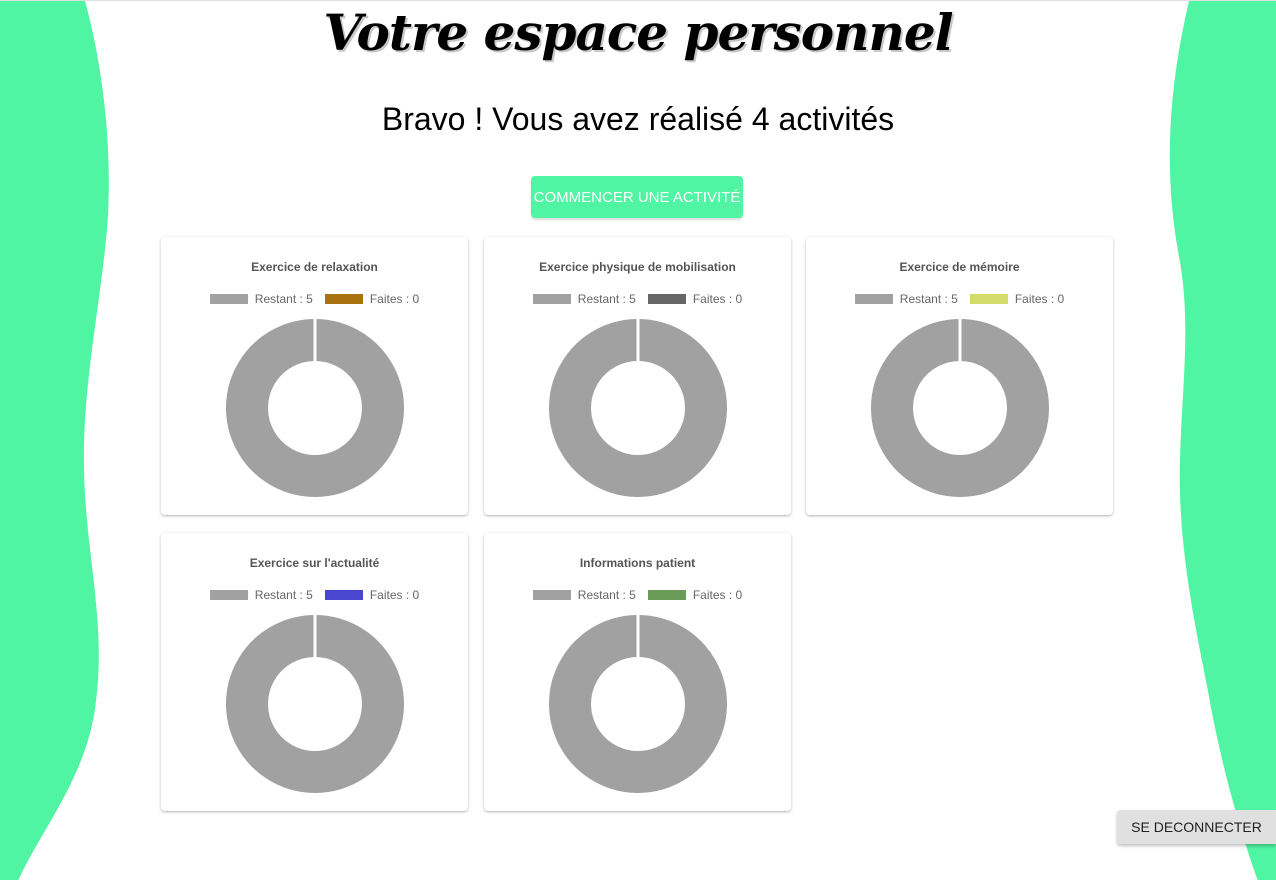 Image resolution: width=1276 pixels, height=880 pixels. What do you see at coordinates (314, 267) in the screenshot?
I see `chart-title: Exercice de relaxation` at bounding box center [314, 267].